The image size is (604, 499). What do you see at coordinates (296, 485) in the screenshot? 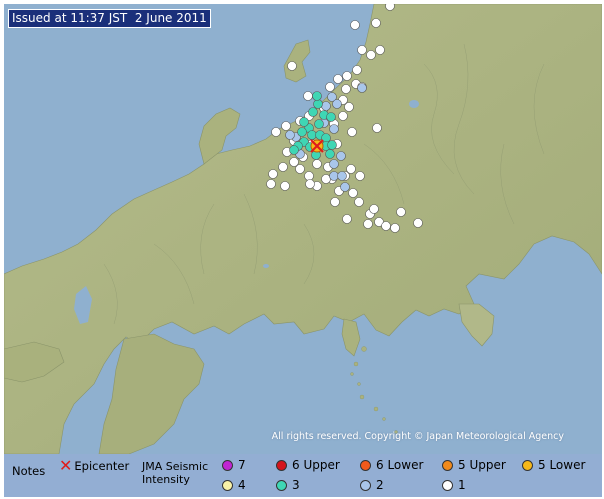
I see `legend-label: 3` at bounding box center [296, 485].